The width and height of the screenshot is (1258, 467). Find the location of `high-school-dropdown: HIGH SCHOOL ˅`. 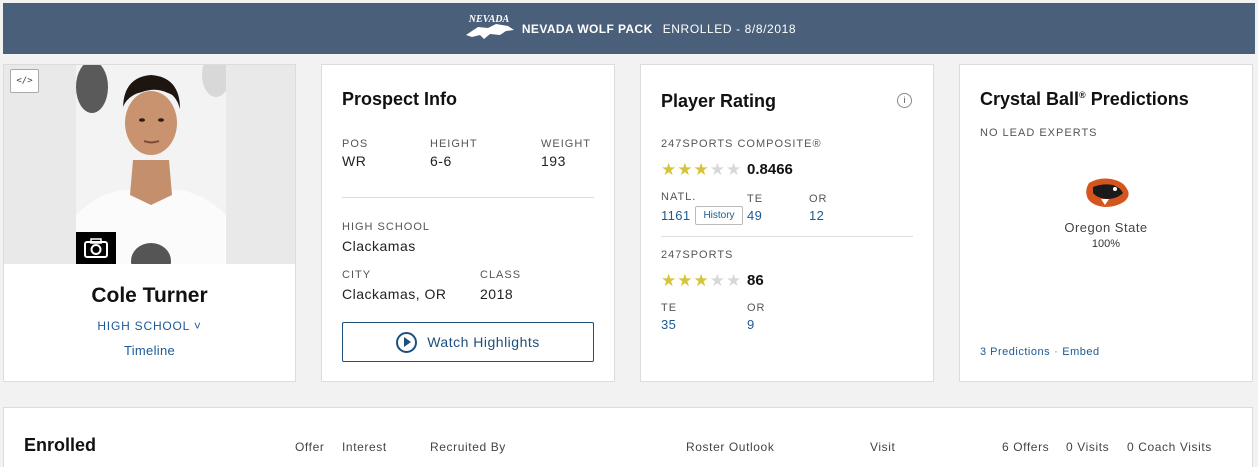

high-school-dropdown: HIGH SCHOOL ˅ is located at coordinates (149, 326).